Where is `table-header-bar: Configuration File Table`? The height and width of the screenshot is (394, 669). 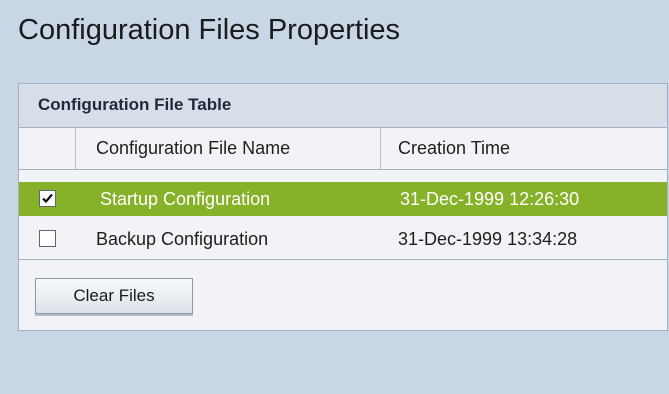 table-header-bar: Configuration File Table is located at coordinates (343, 106).